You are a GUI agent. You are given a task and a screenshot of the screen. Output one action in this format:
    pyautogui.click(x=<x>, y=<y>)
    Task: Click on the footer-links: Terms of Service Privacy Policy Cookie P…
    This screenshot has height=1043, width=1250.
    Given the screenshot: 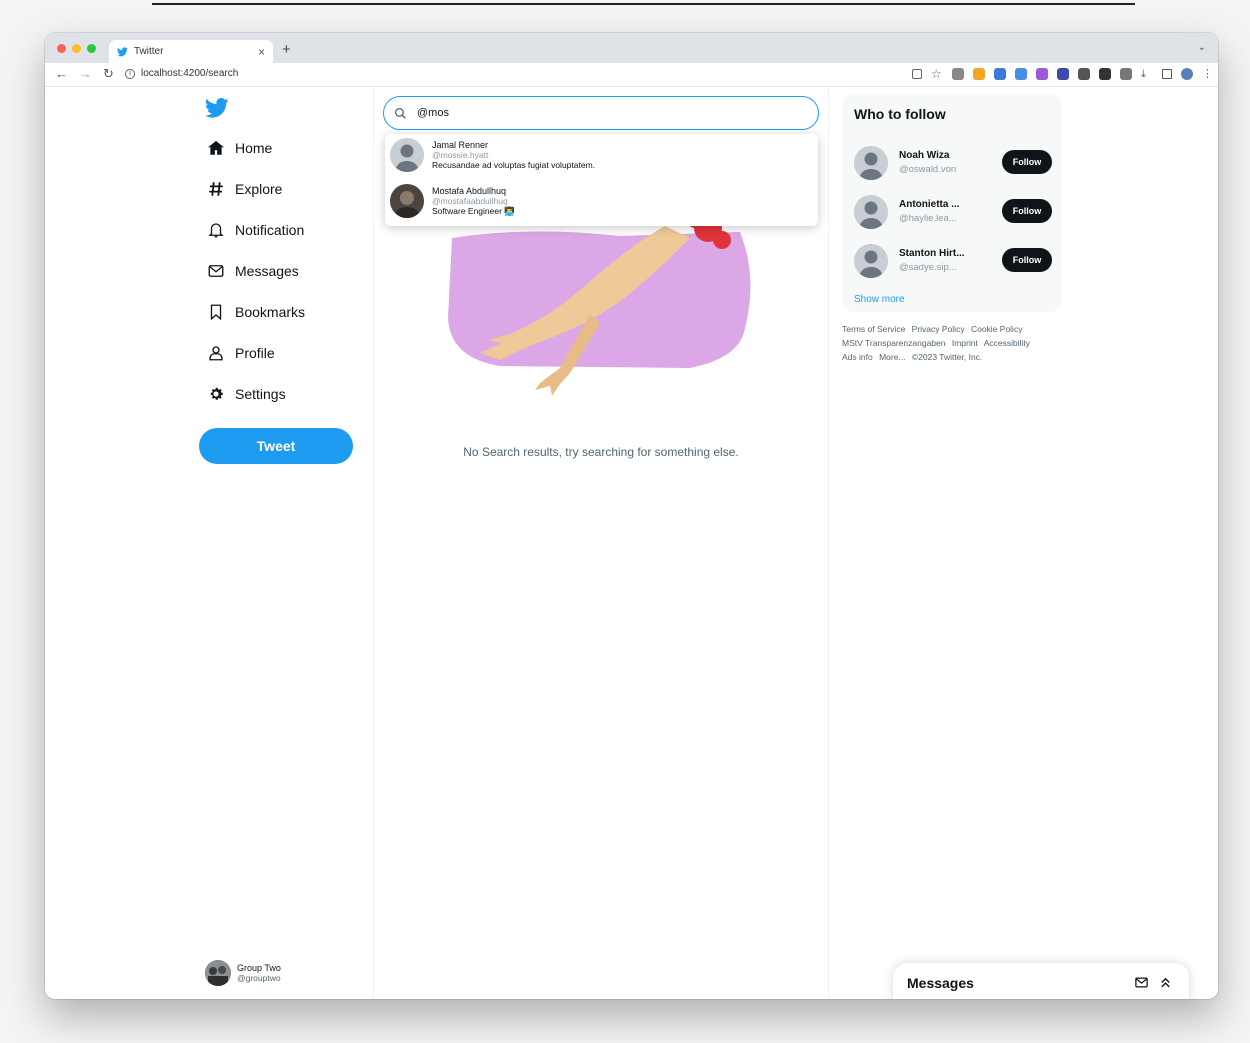 What is the action you would take?
    pyautogui.click(x=953, y=343)
    